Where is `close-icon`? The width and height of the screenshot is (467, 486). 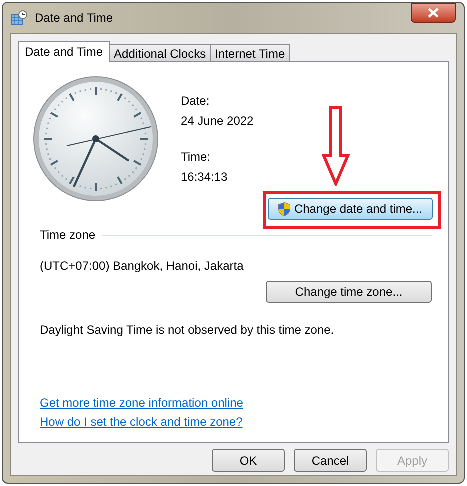
close-icon is located at coordinates (433, 13).